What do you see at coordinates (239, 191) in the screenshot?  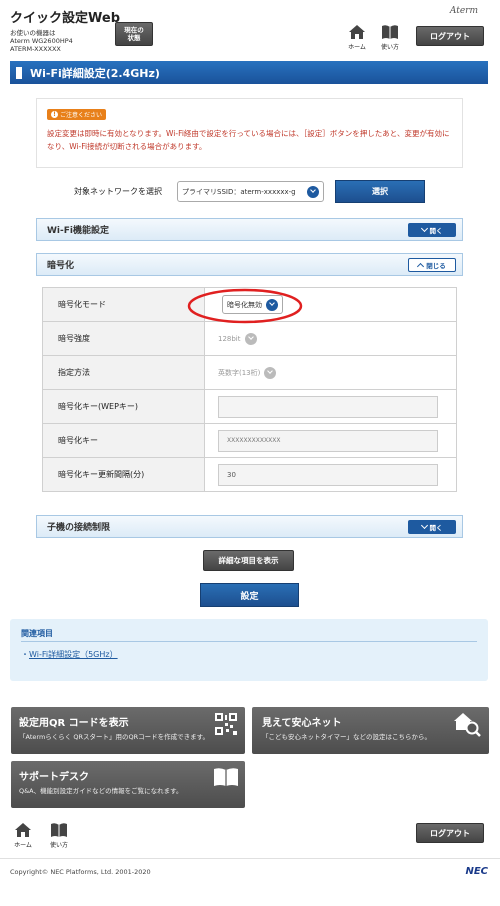 I see `network-select-value: プライマリSSID：aterm-xxxxxx-g` at bounding box center [239, 191].